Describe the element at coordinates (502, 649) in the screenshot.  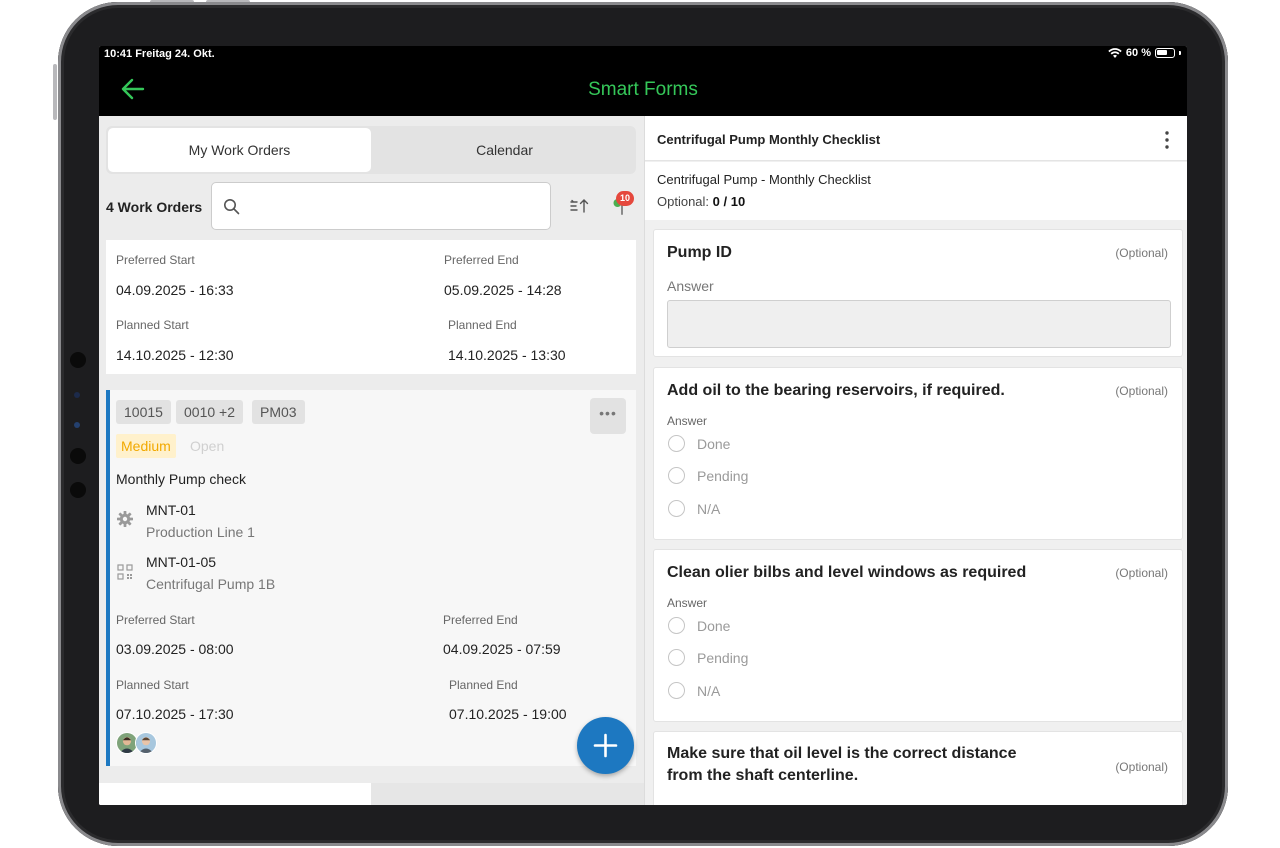
I see `preferred-end-value: 04.09.2025 - 07:59` at that location.